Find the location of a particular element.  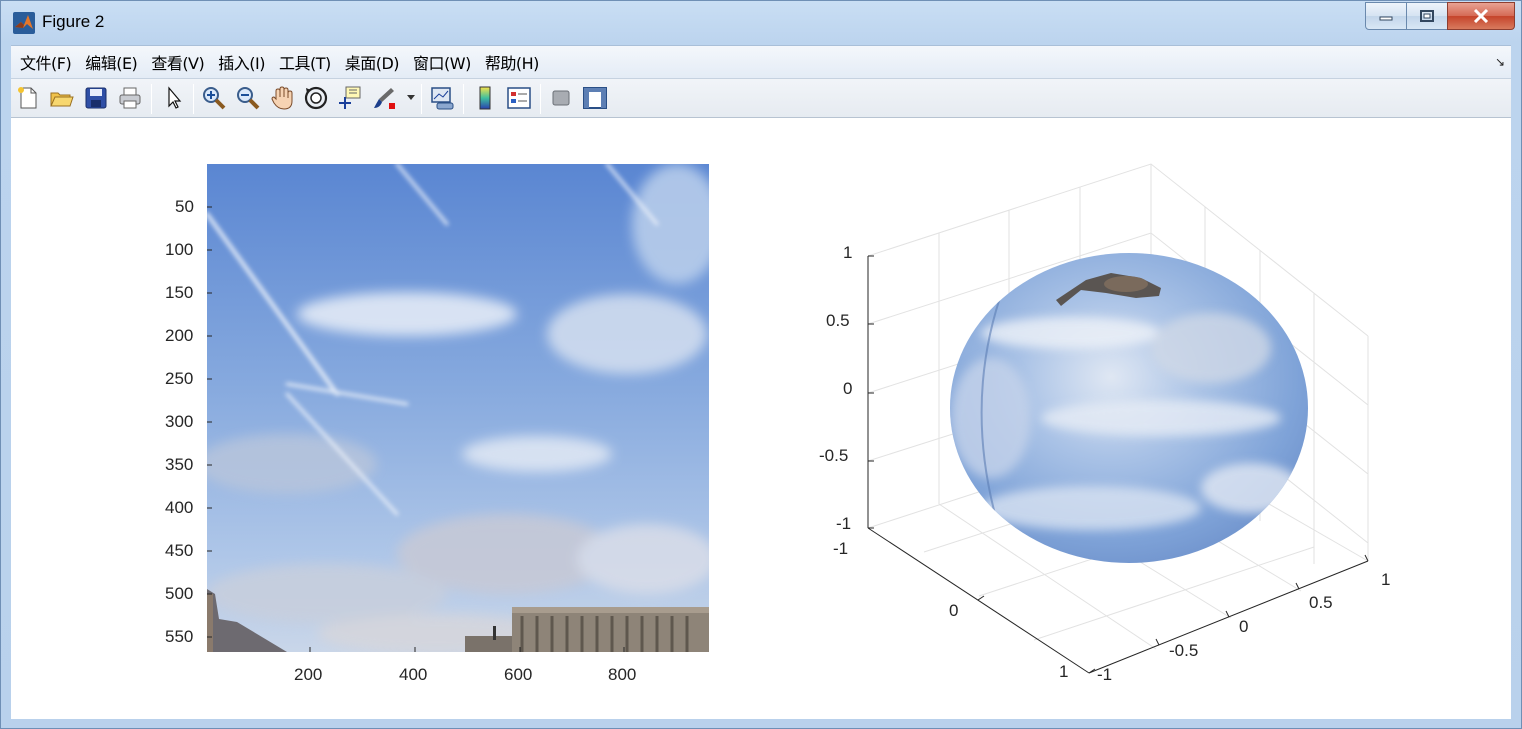

minimize-button is located at coordinates (1386, 16).